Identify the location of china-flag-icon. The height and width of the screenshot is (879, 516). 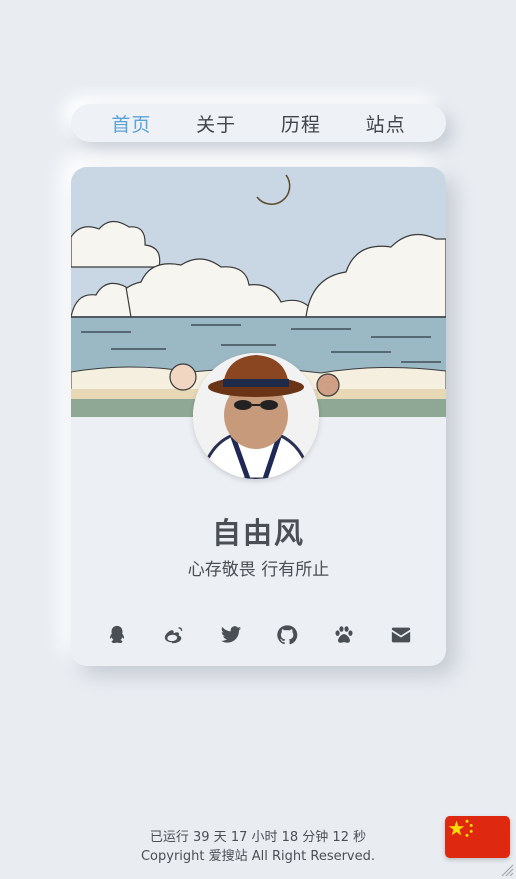
(477, 837).